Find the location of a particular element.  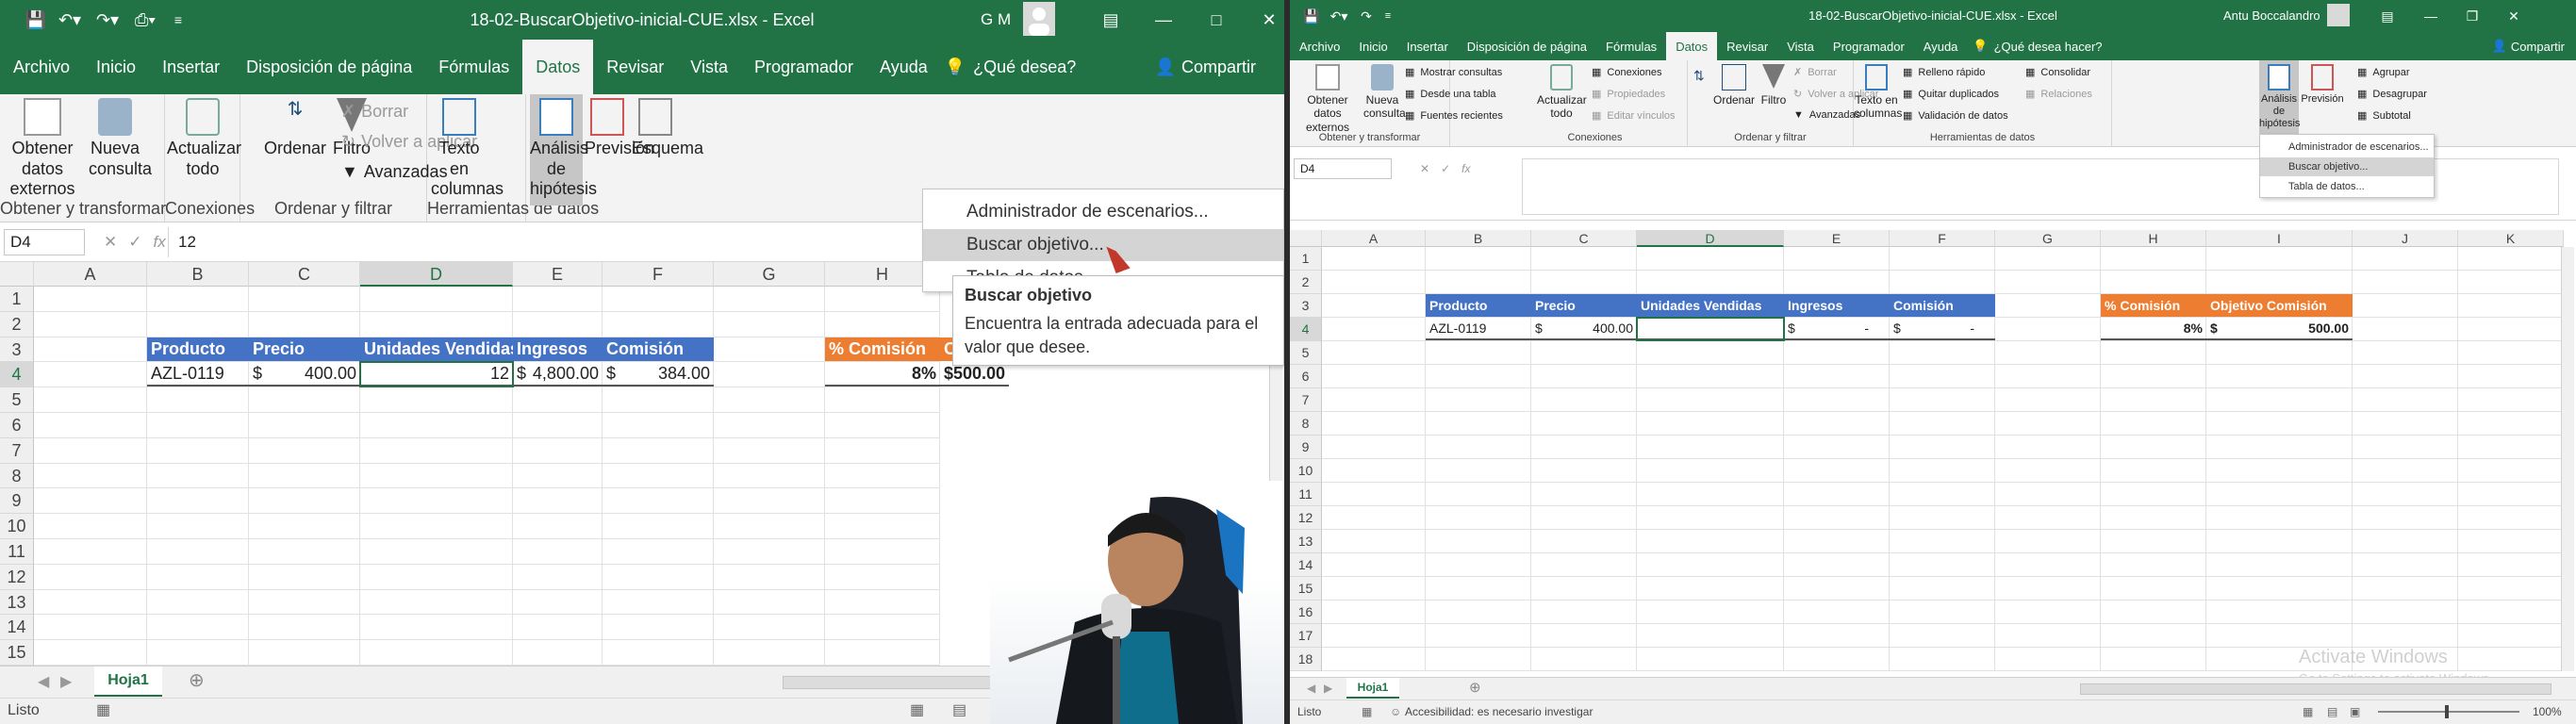

row-header-1: 1 is located at coordinates (17, 299).